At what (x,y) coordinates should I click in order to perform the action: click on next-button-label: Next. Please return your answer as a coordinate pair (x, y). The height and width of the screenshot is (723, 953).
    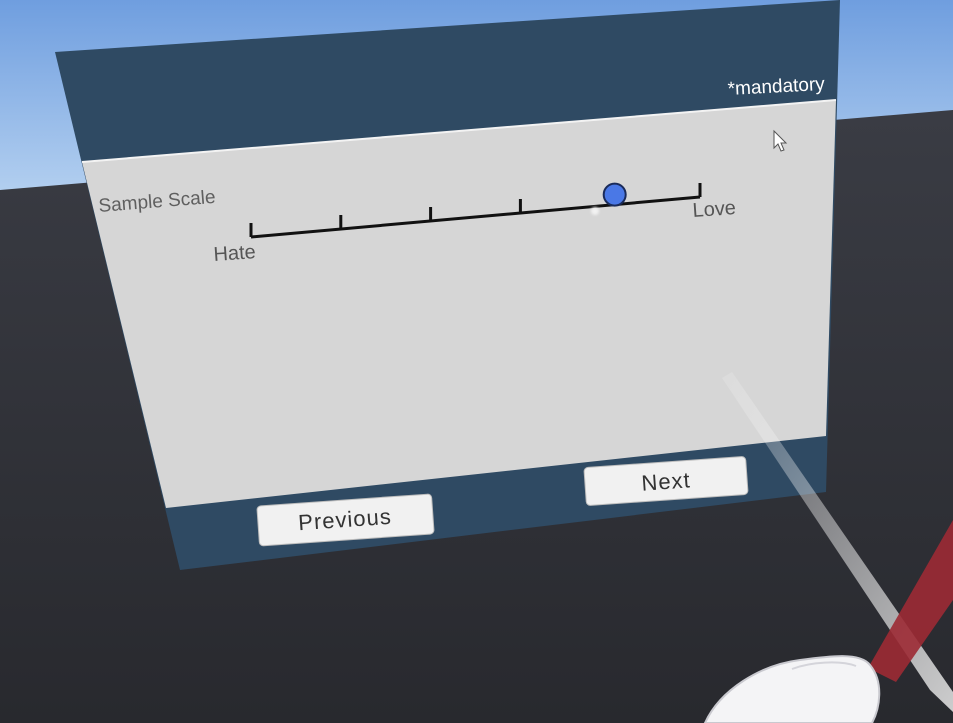
    Looking at the image, I should click on (666, 481).